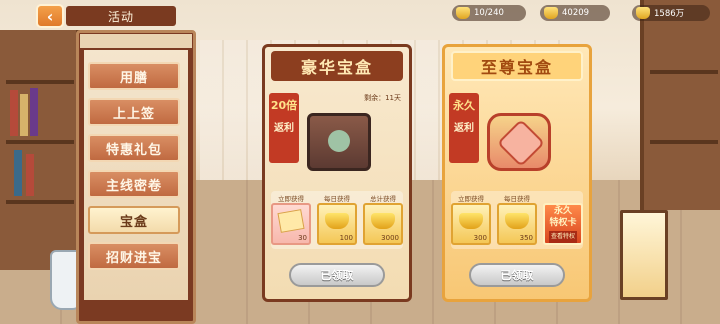 The height and width of the screenshot is (324, 720). What do you see at coordinates (562, 237) in the screenshot?
I see `view-privilege-link: 查看特权` at bounding box center [562, 237].